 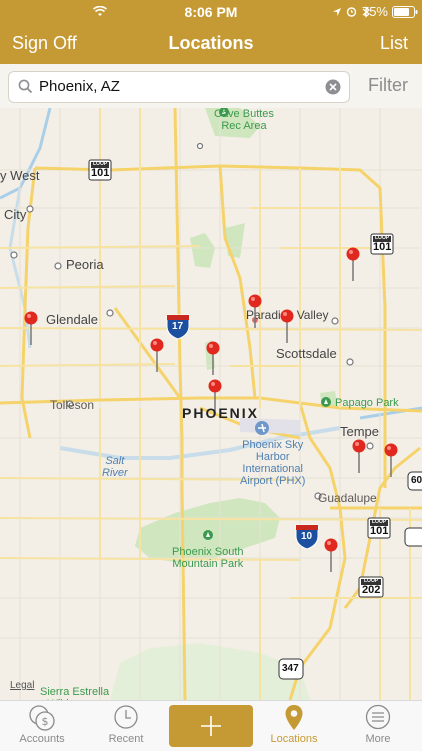 I want to click on city-west-label: y West, so click(x=20, y=175).